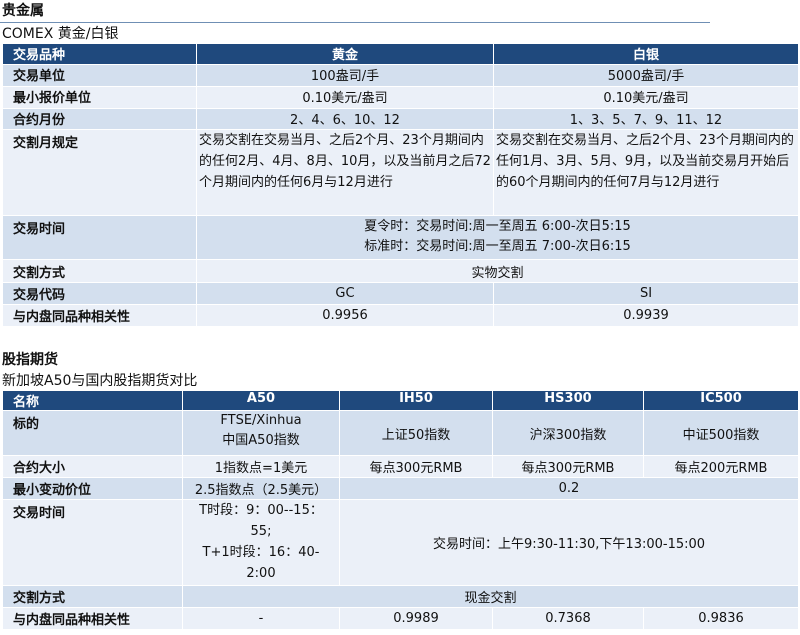 This screenshot has height=635, width=800. What do you see at coordinates (416, 466) in the screenshot?
I see `cell-ih50-size: 每点300元RMB` at bounding box center [416, 466].